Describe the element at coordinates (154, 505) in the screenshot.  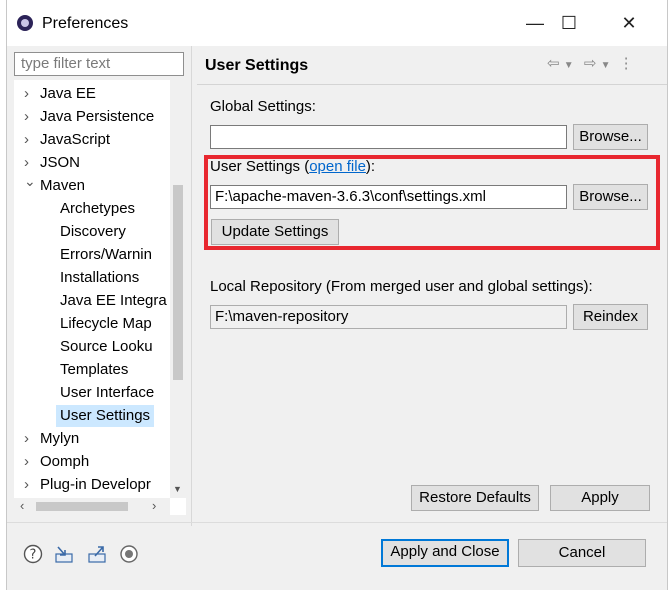
I see `scroll-right-icon: ›` at that location.